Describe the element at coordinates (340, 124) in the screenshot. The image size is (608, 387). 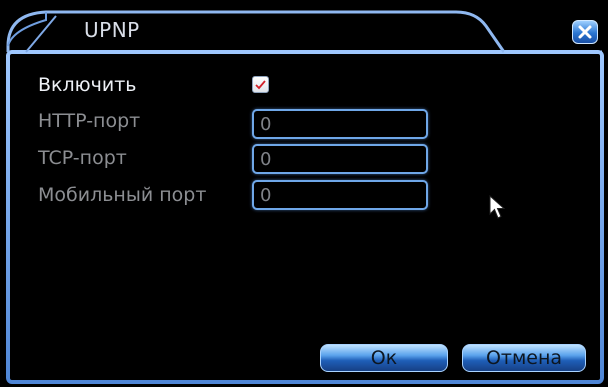
I see `http-port-input: 0` at that location.